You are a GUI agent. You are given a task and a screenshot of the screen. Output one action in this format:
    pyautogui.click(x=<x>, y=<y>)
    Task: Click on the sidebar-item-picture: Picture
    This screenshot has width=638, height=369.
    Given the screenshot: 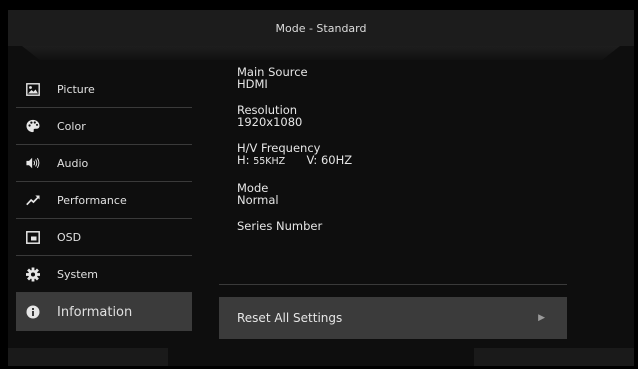 What is the action you would take?
    pyautogui.click(x=104, y=89)
    